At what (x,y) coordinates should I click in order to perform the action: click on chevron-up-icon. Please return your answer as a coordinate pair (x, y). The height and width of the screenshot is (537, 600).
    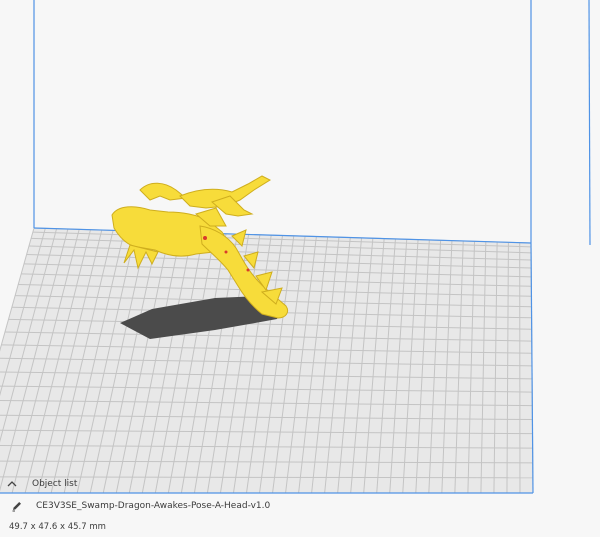
    Looking at the image, I should click on (12, 484).